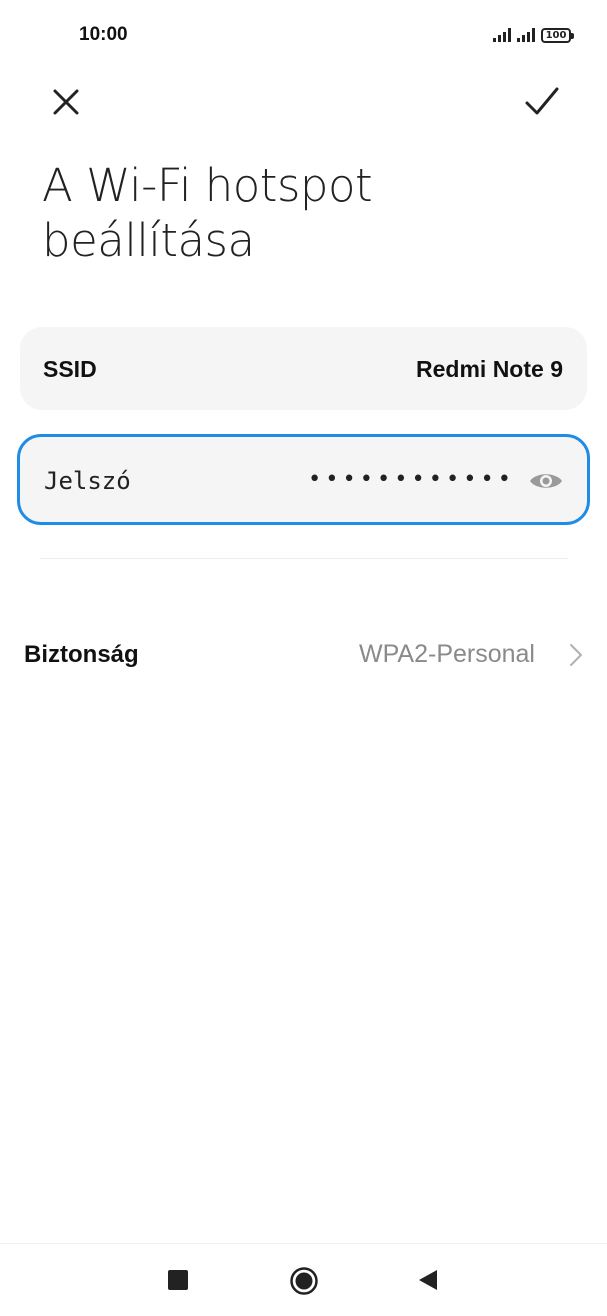 The width and height of the screenshot is (607, 1316). Describe the element at coordinates (207, 213) in the screenshot. I see `page-title: A Wi-Fi hotspot beállítása` at that location.